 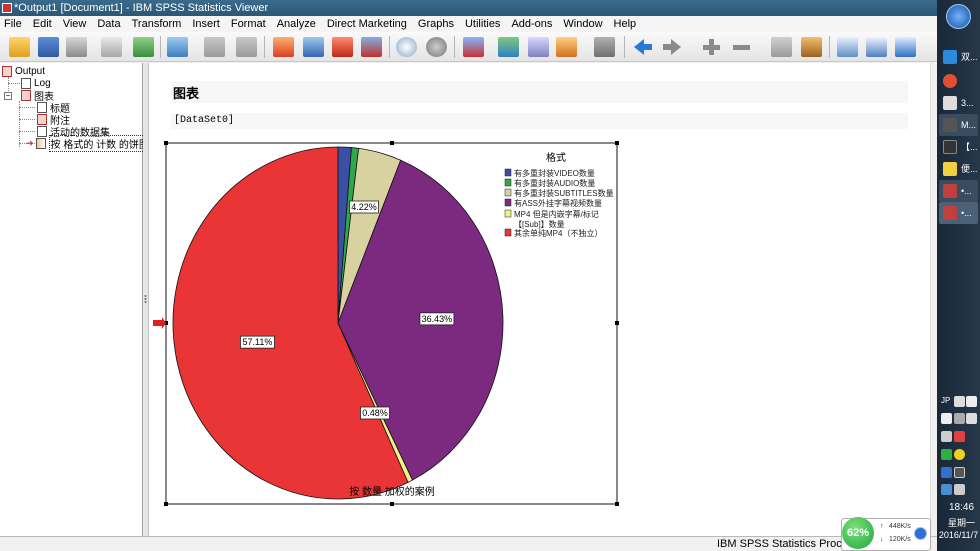 I want to click on menu-add-ons: Add-ons, so click(x=531, y=24).